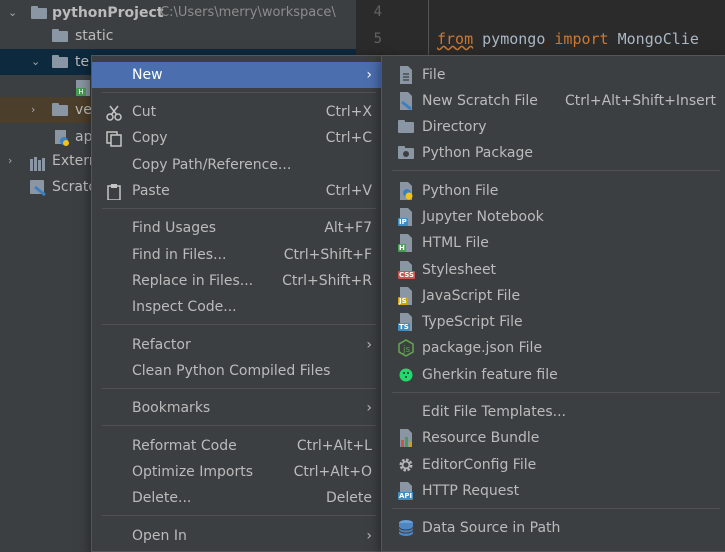 The image size is (725, 552). What do you see at coordinates (491, 528) in the screenshot?
I see `menu-item-label: Data Source in Path` at bounding box center [491, 528].